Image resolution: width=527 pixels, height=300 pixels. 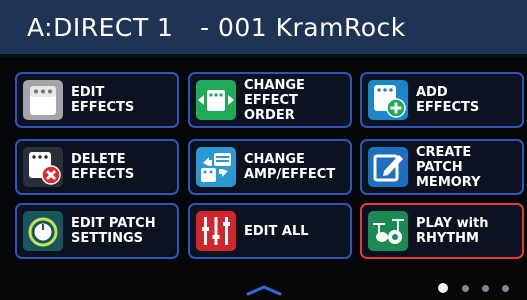 I want to click on edit-all-button: EDIT ALL, so click(x=270, y=231).